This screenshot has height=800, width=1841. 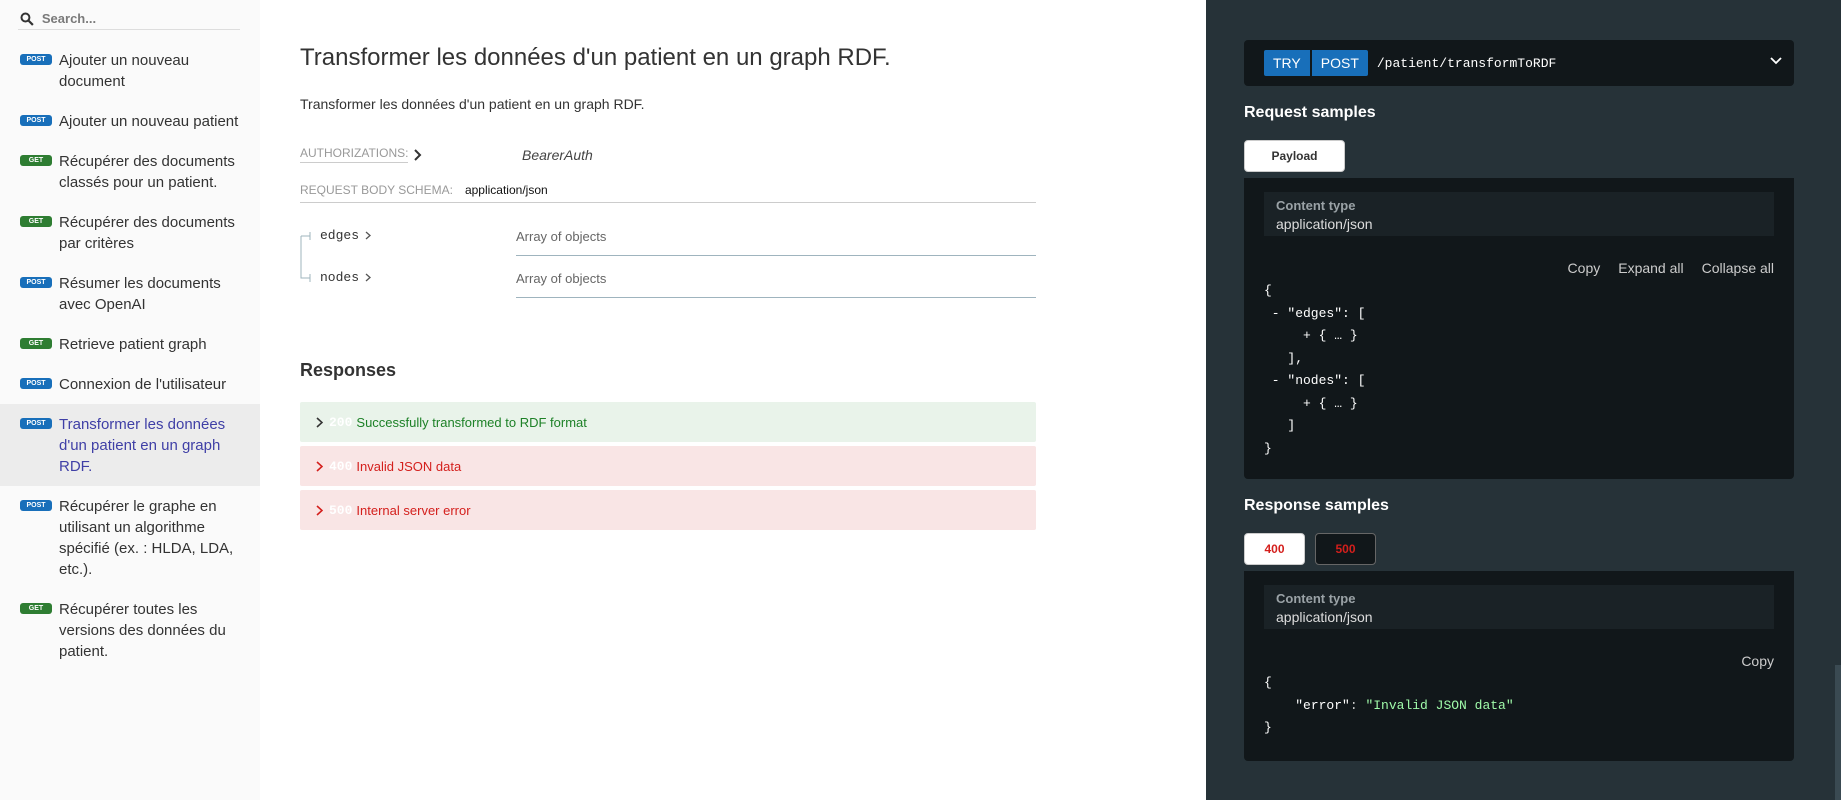 What do you see at coordinates (506, 190) in the screenshot?
I see `schema-content-type: application/json` at bounding box center [506, 190].